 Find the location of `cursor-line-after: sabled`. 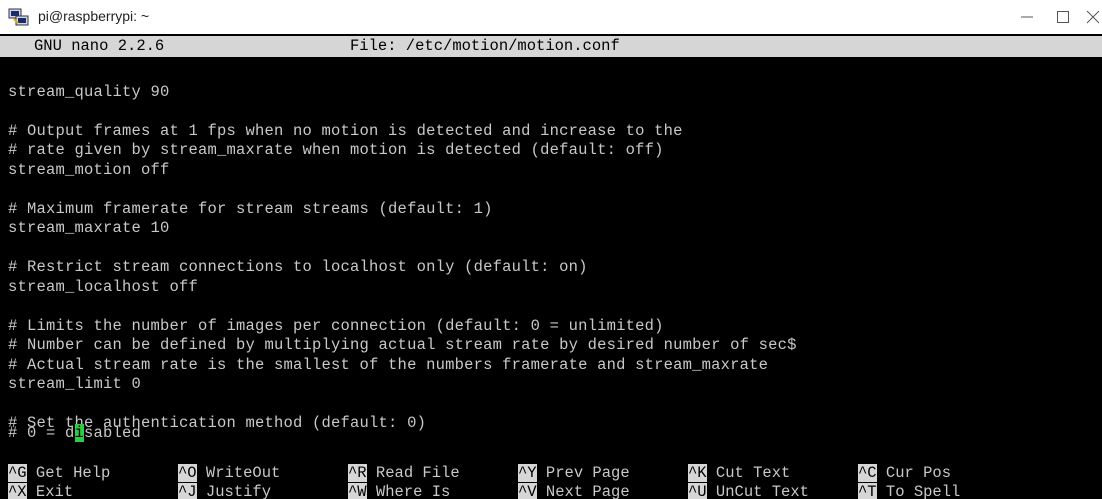

cursor-line-after: sabled is located at coordinates (113, 433).